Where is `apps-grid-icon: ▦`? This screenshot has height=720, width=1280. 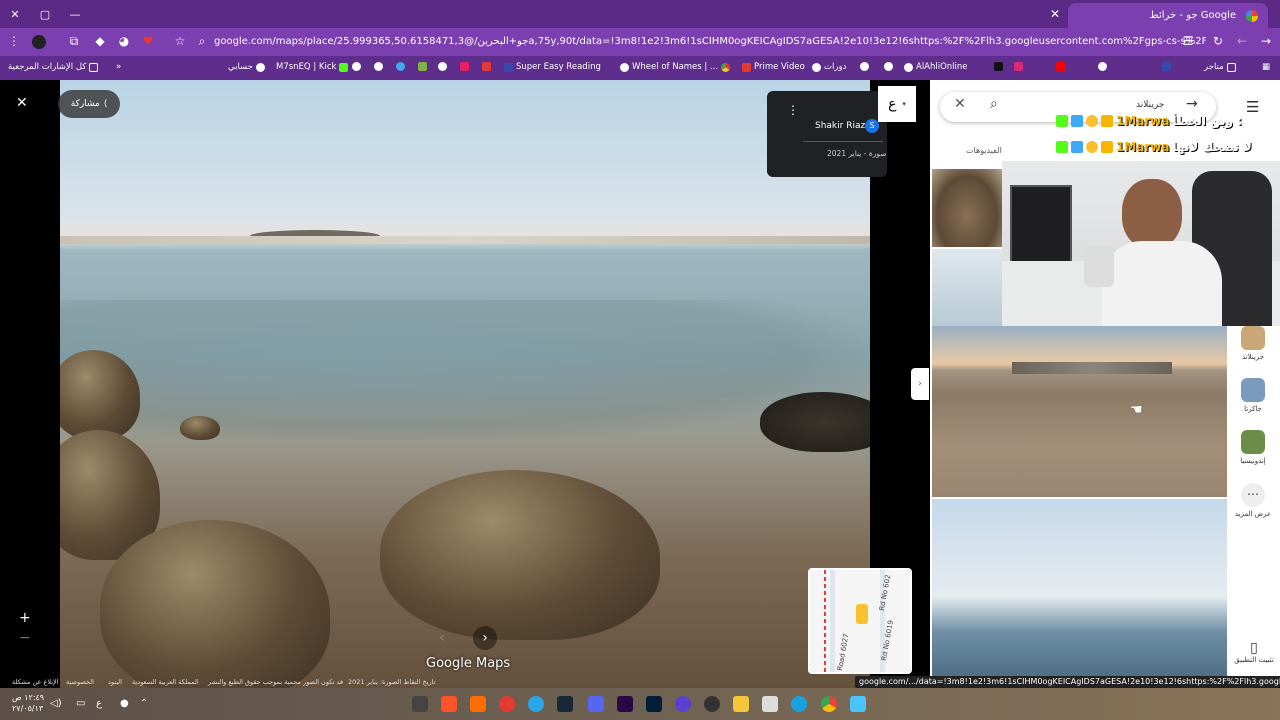 apps-grid-icon: ▦ is located at coordinates (1266, 67).